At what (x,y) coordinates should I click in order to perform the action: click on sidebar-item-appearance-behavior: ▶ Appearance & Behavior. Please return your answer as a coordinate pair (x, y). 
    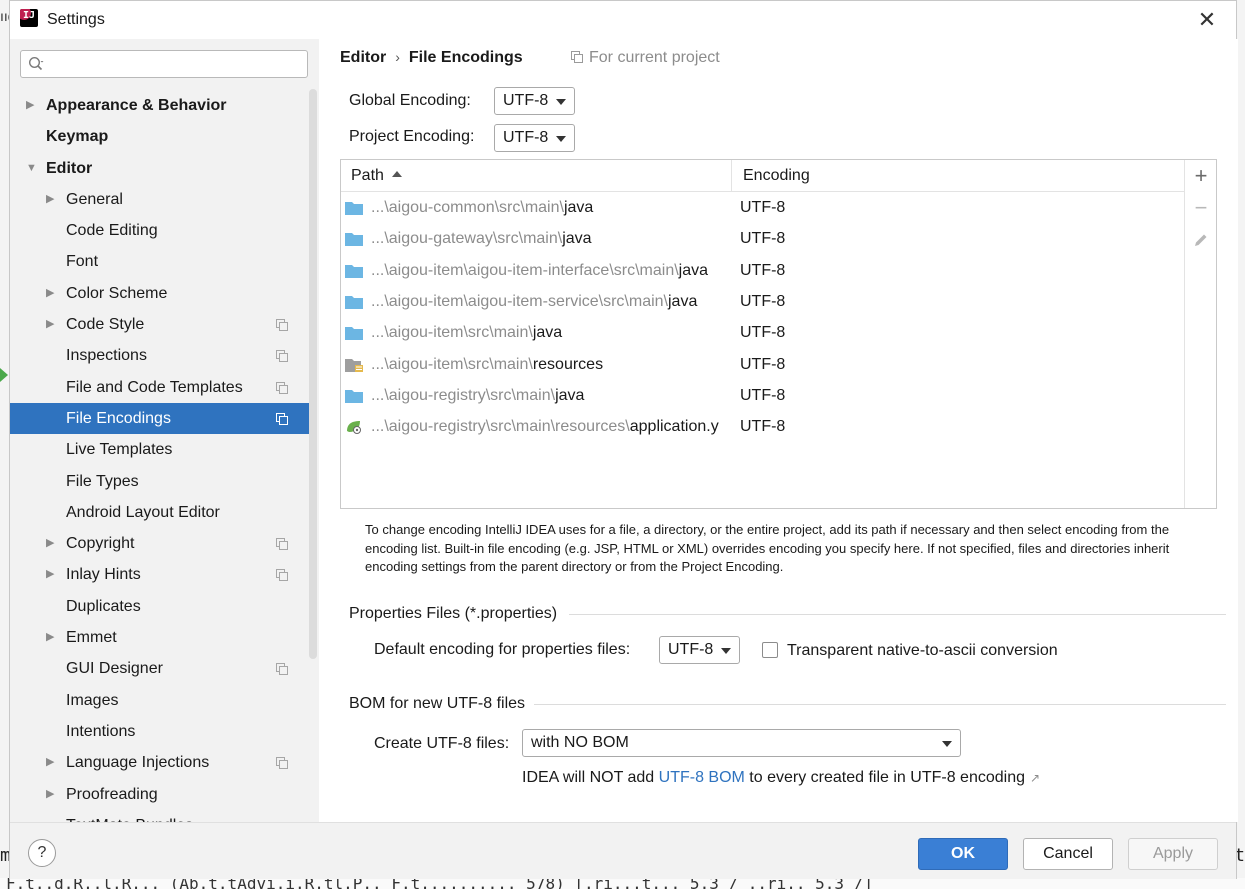
    Looking at the image, I should click on (160, 105).